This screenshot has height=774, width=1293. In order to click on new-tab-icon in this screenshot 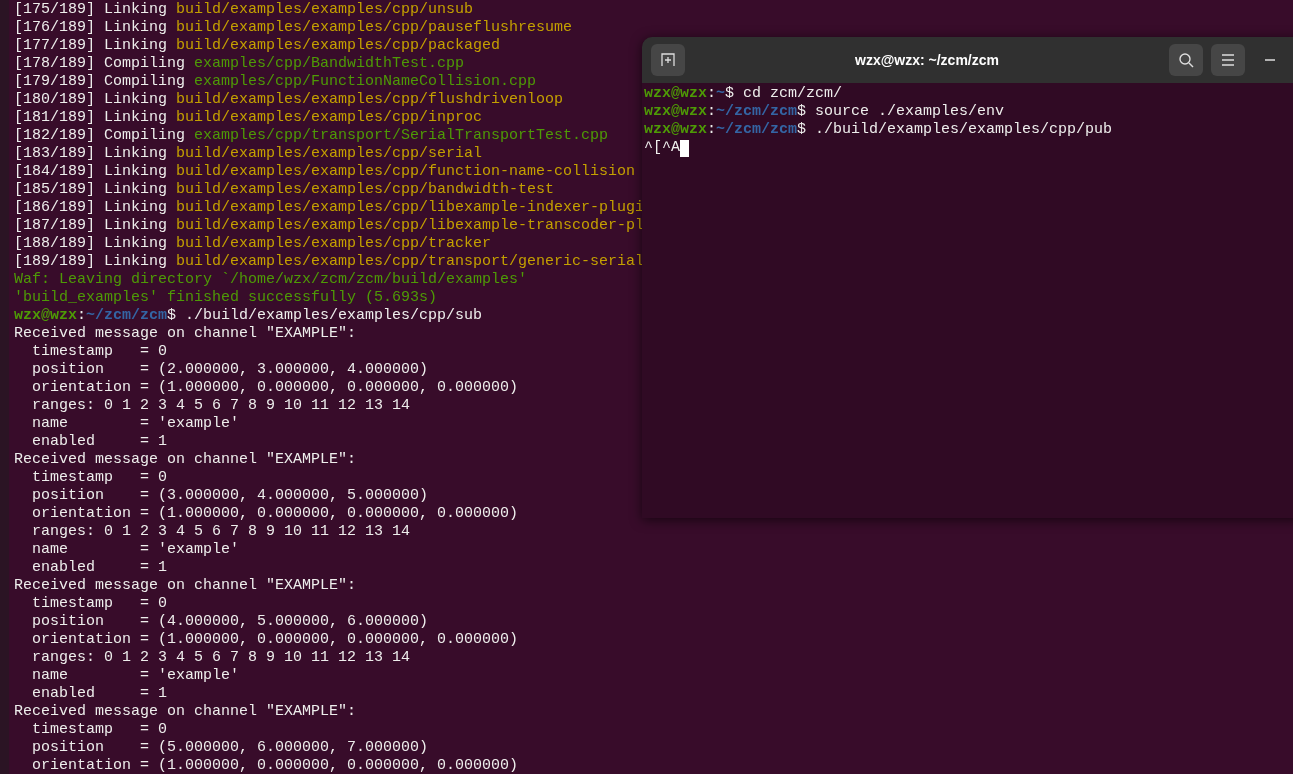, I will do `click(668, 60)`.